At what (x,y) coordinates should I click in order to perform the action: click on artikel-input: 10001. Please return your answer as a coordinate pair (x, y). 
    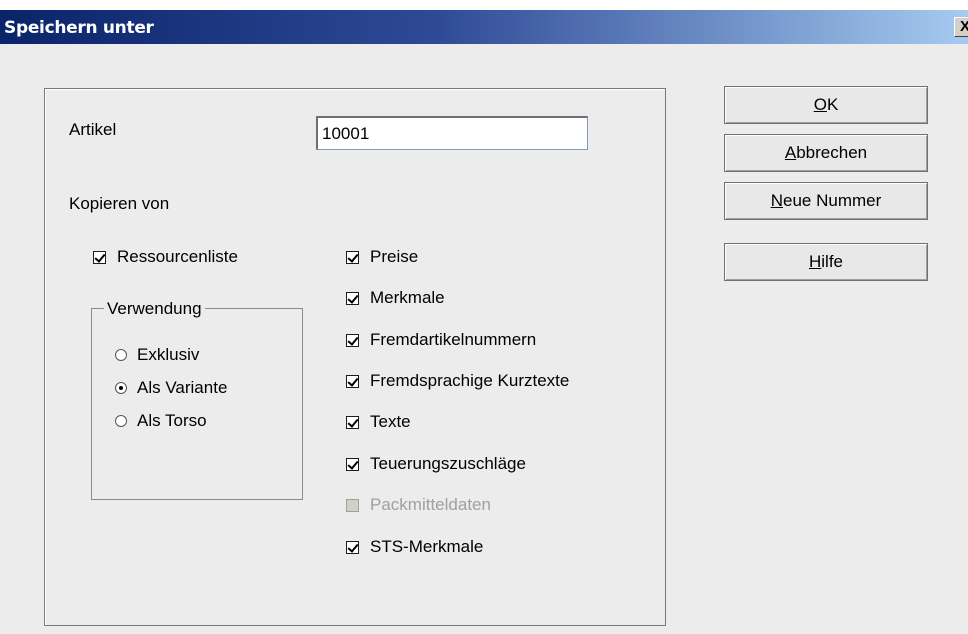
    Looking at the image, I should click on (452, 133).